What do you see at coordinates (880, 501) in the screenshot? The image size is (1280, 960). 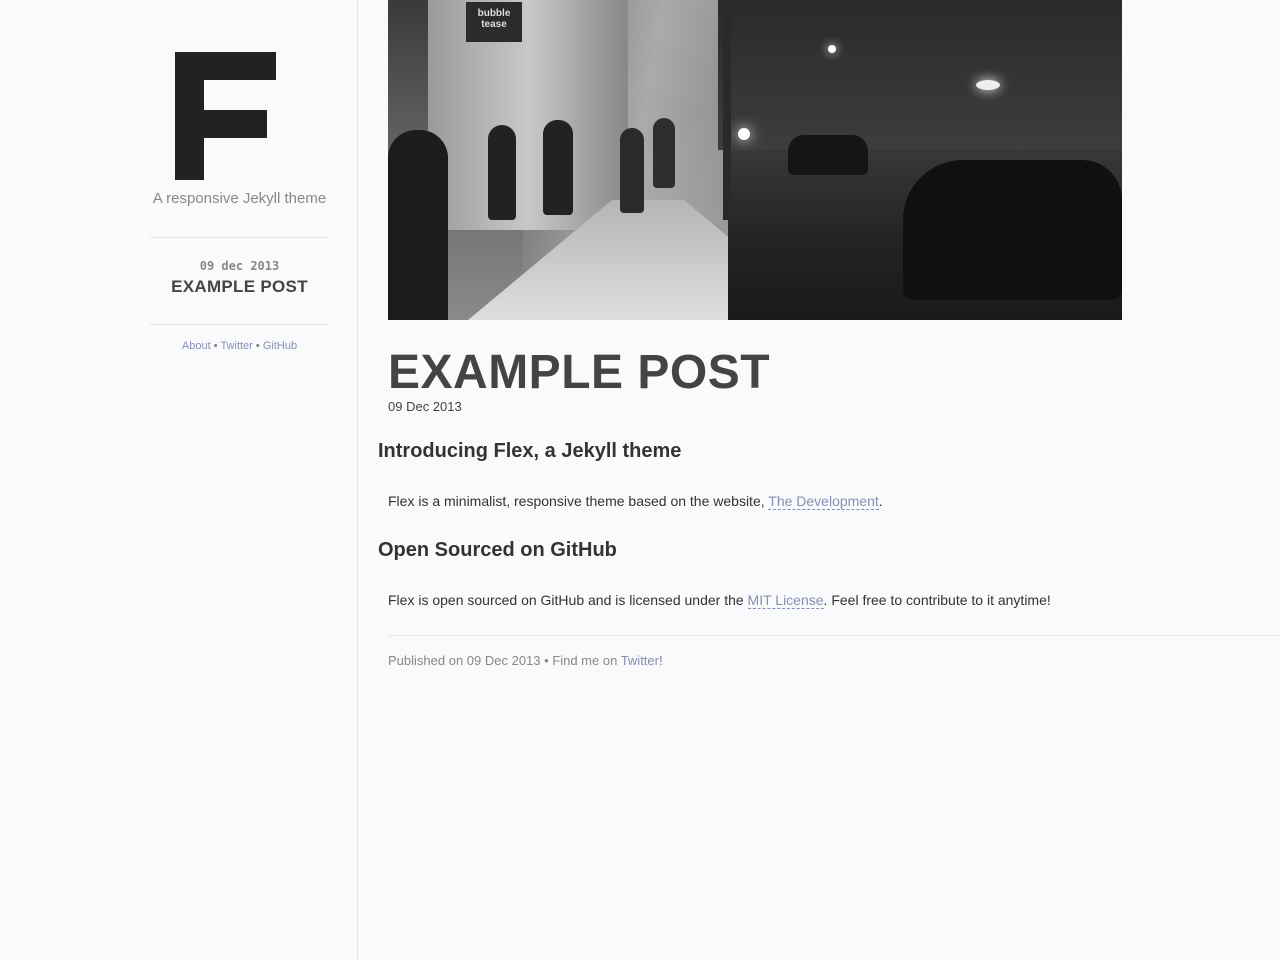 I see `paragraph-text: .` at bounding box center [880, 501].